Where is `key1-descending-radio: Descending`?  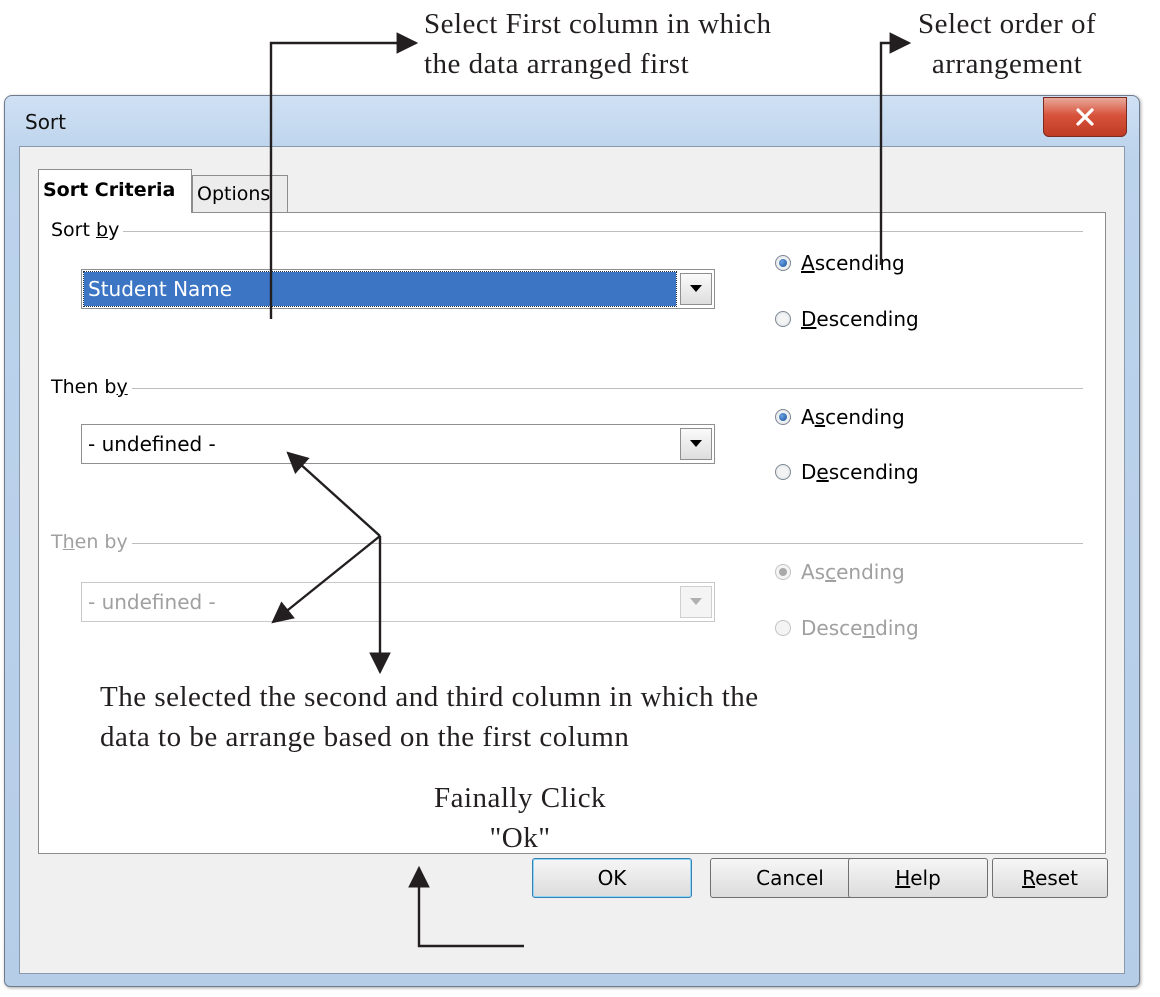 key1-descending-radio: Descending is located at coordinates (847, 319).